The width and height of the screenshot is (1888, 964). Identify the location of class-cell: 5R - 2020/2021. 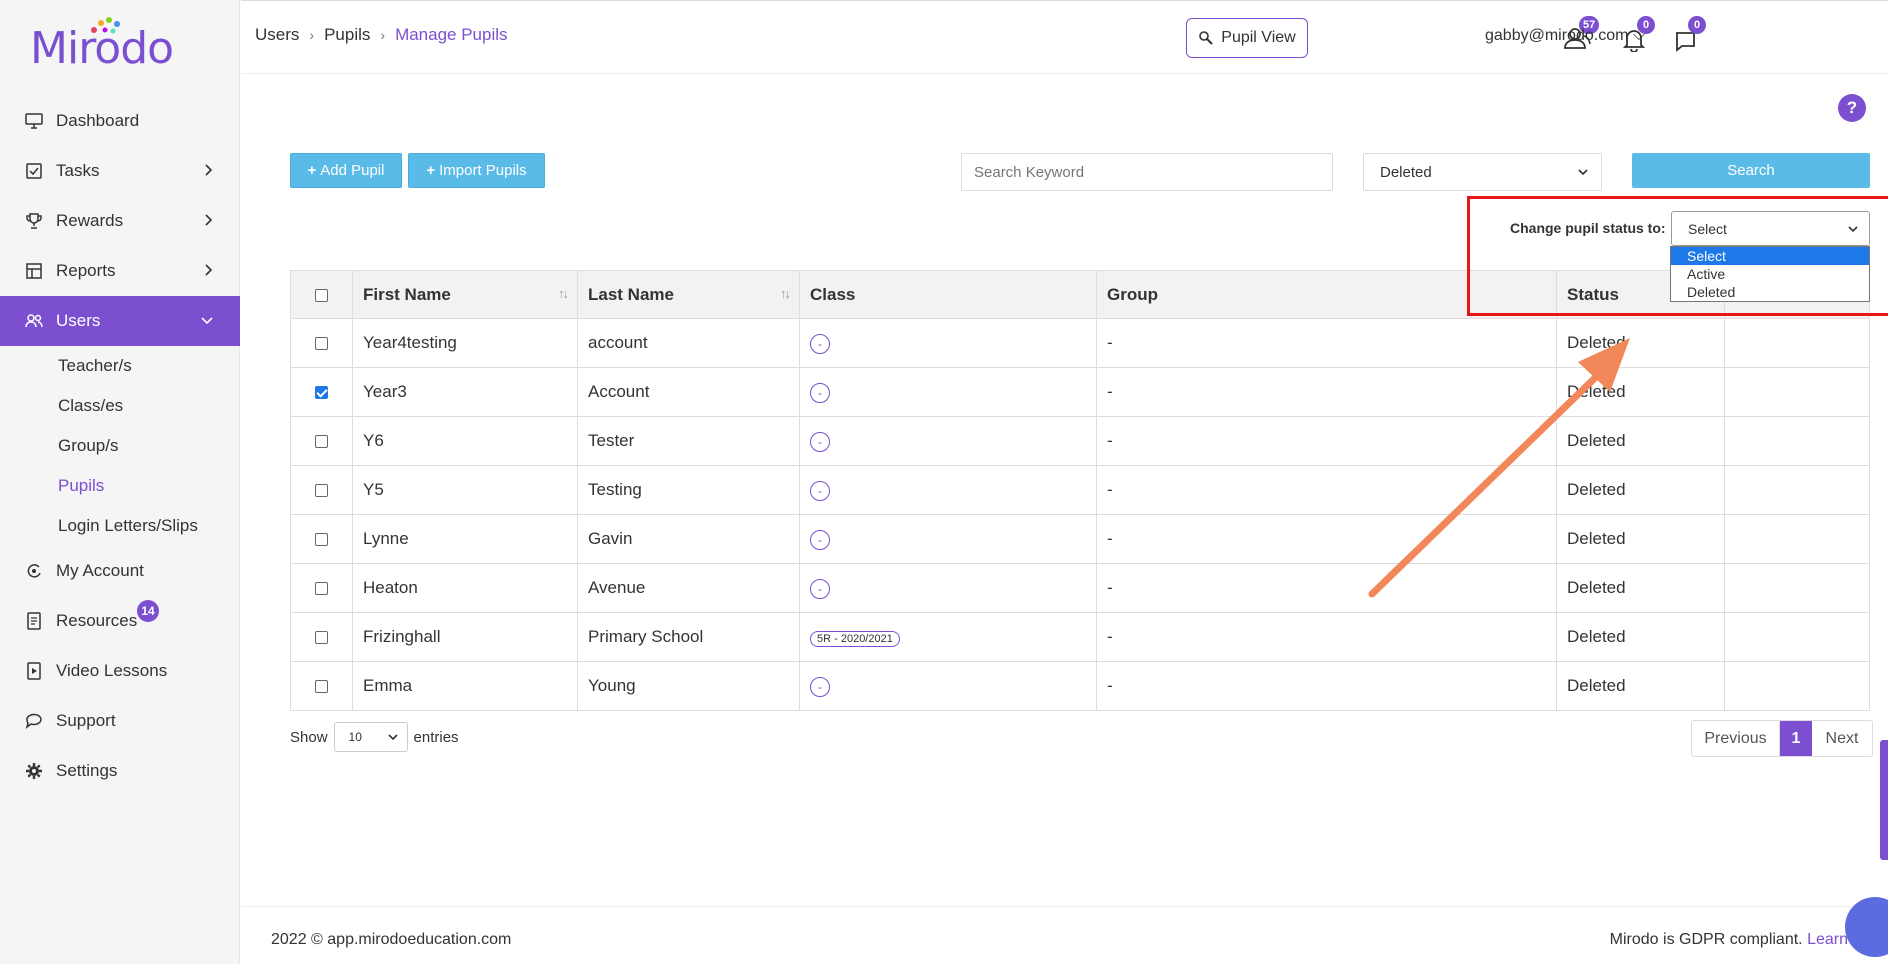
(948, 637).